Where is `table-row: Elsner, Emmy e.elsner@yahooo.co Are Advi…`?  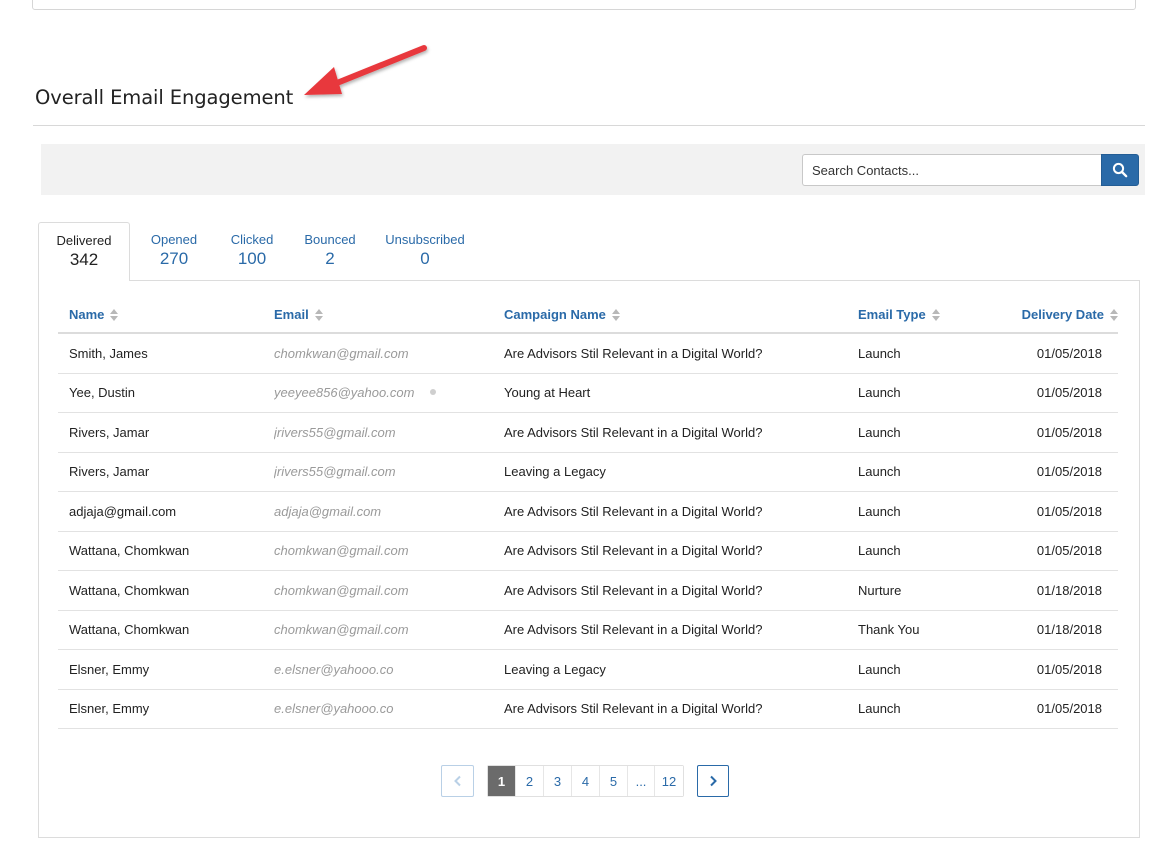
table-row: Elsner, Emmy e.elsner@yahooo.co Are Advi… is located at coordinates (588, 709).